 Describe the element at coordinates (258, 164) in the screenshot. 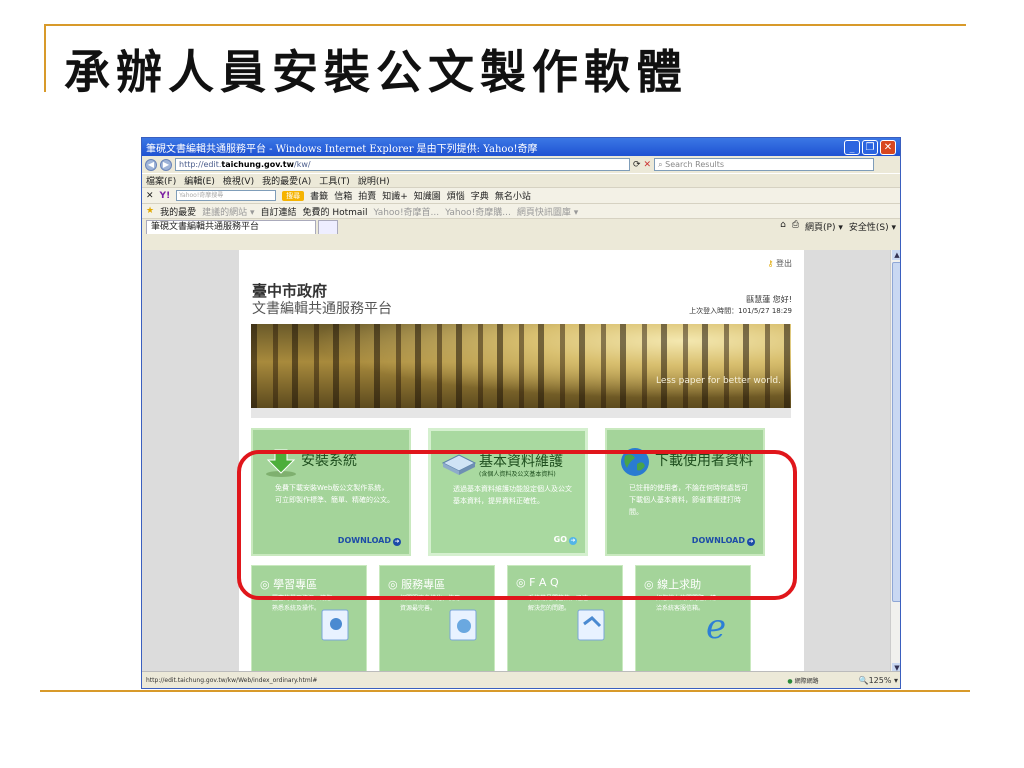

I see `url-host: taichung.gov.tw` at that location.